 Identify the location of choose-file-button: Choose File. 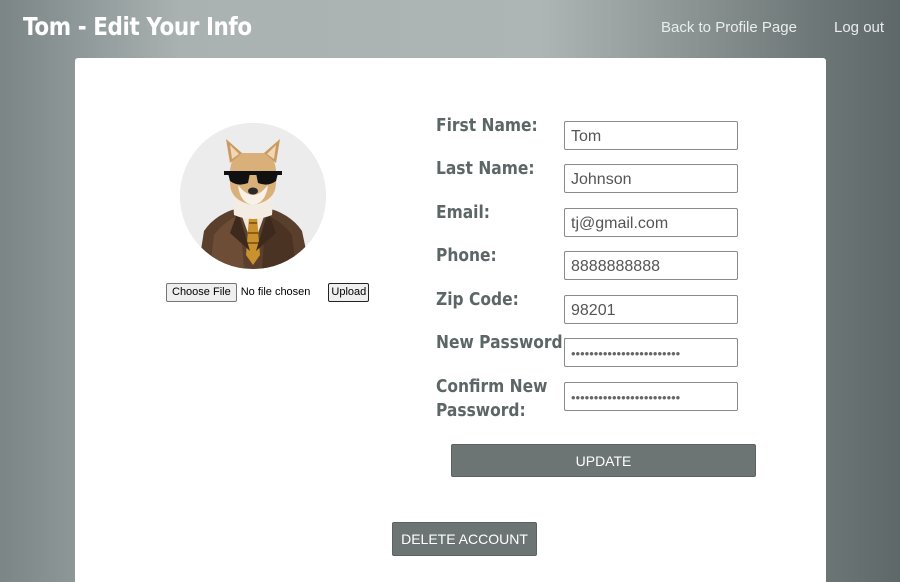
(201, 292).